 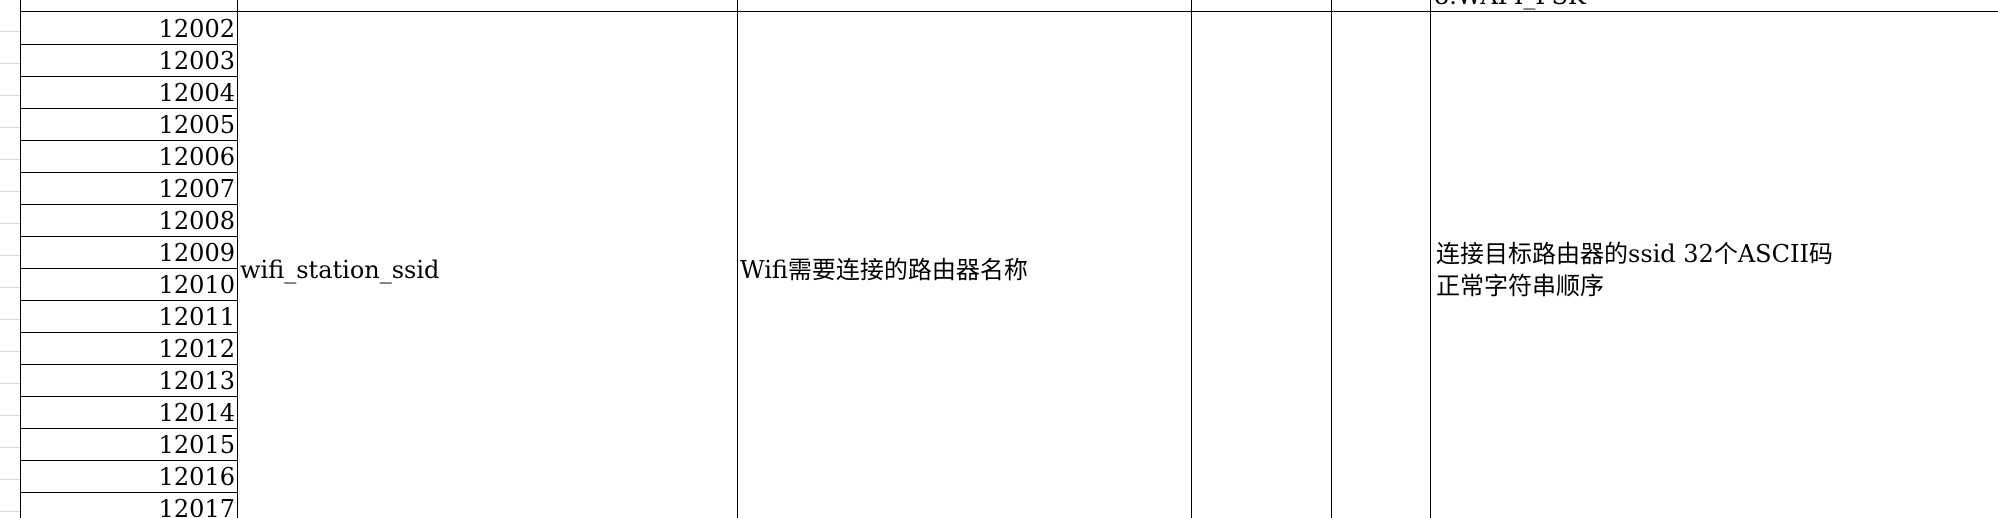 What do you see at coordinates (128, 505) in the screenshot?
I see `row-cell: 12017` at bounding box center [128, 505].